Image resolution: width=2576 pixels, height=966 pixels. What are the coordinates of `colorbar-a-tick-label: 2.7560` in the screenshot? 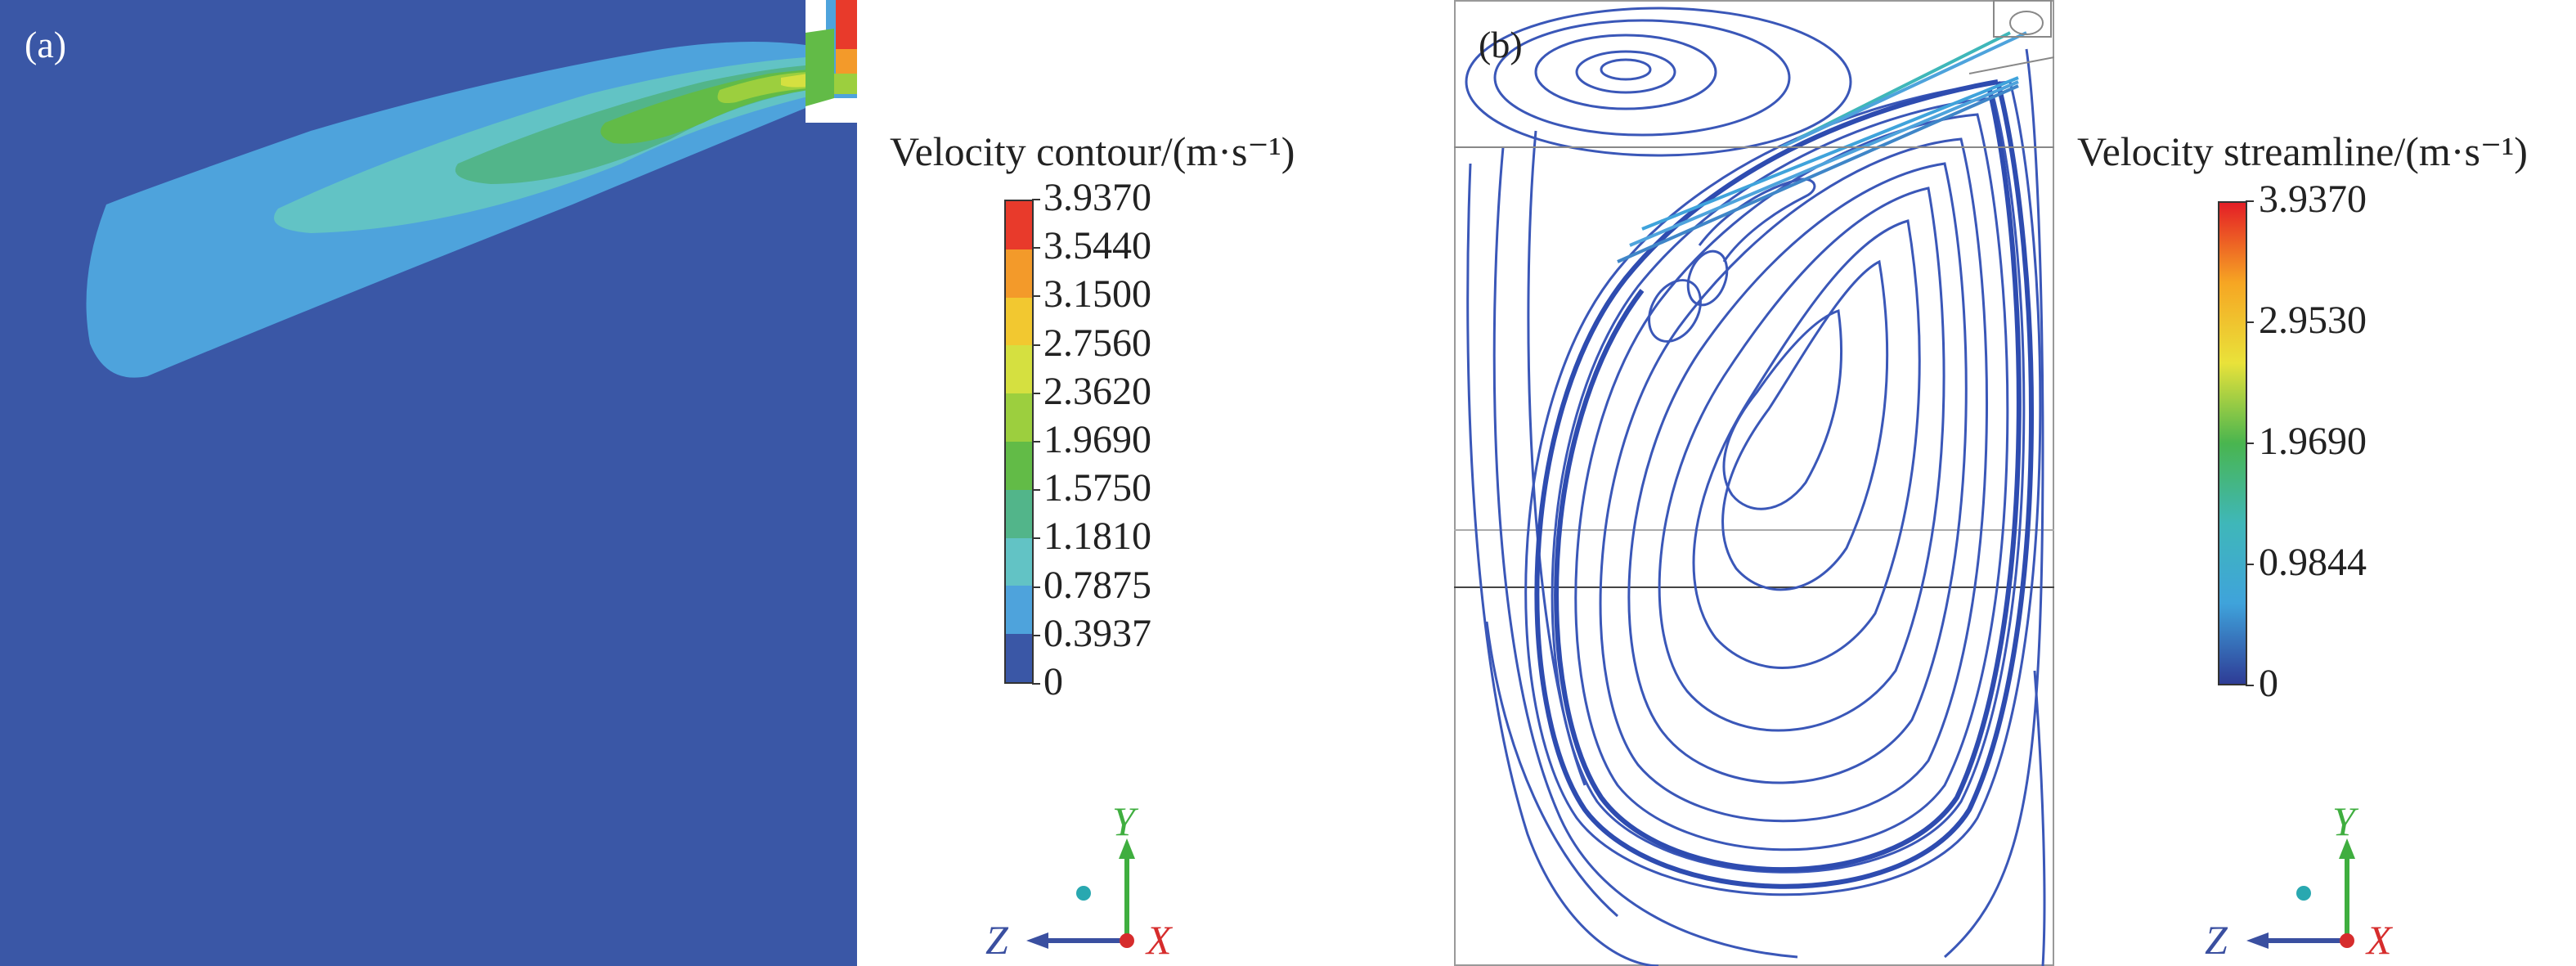 It's located at (1097, 343).